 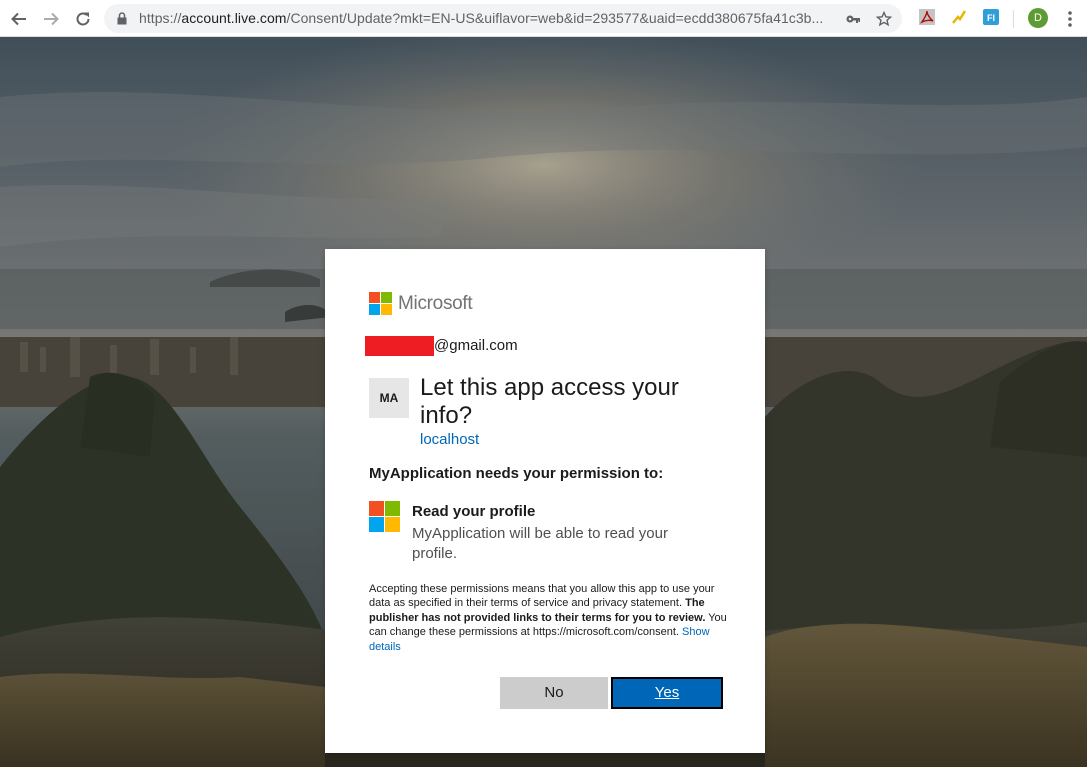 What do you see at coordinates (853, 19) in the screenshot?
I see `key-icon` at bounding box center [853, 19].